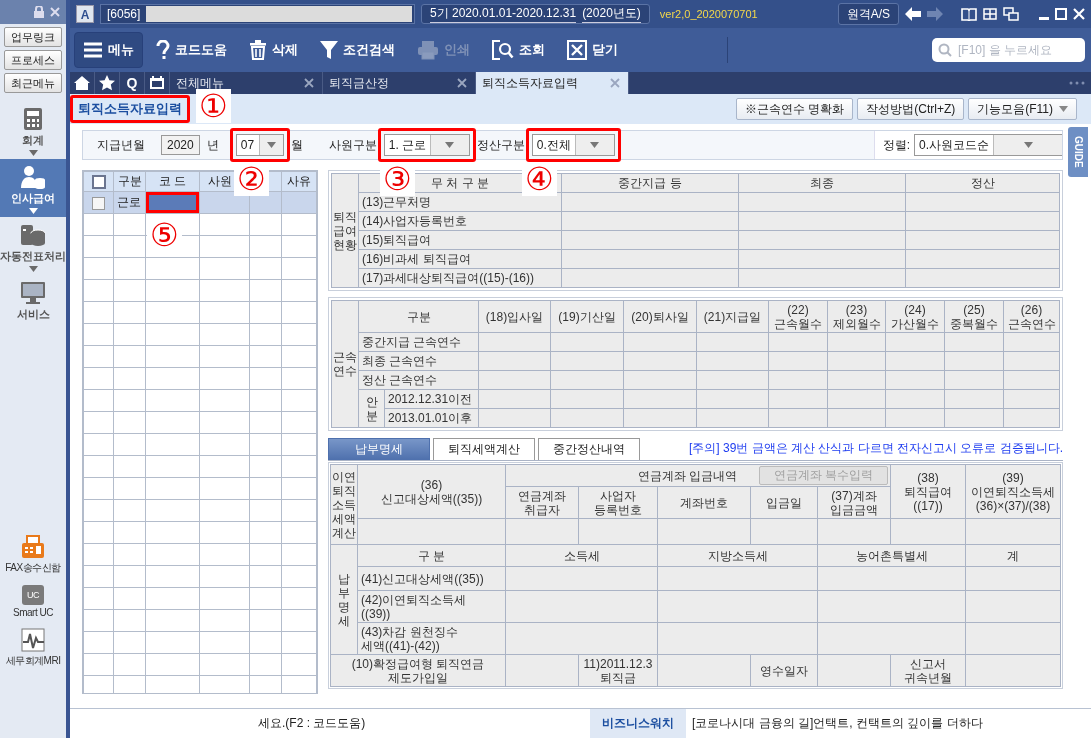  I want to click on news-source-label: 비즈니스워치, so click(638, 723).